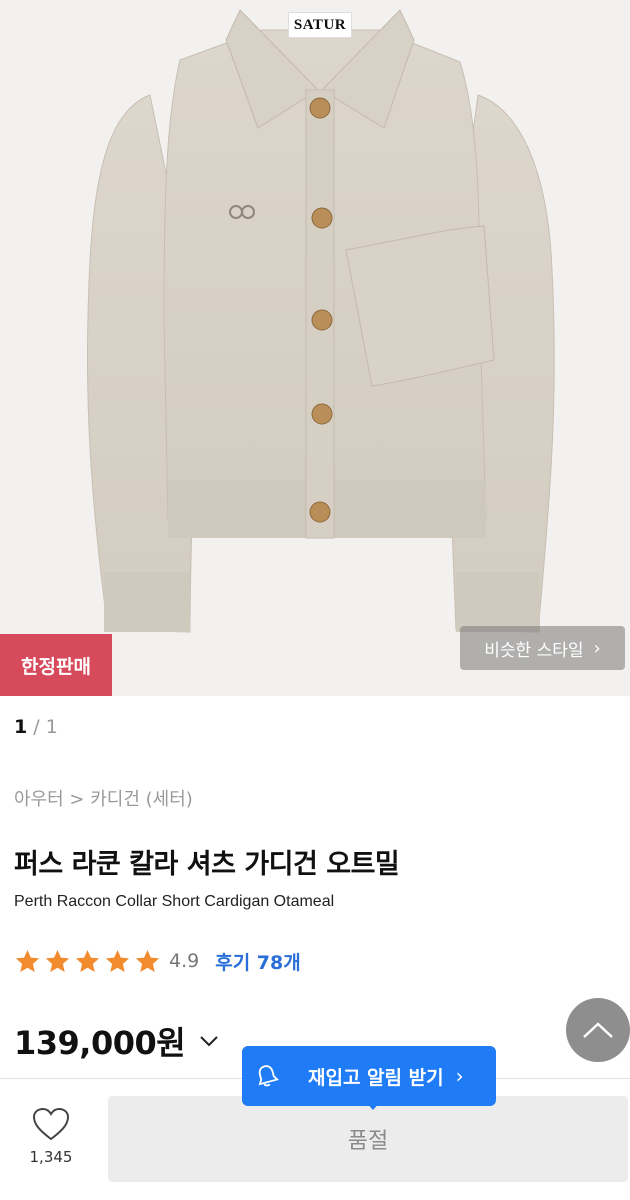 This screenshot has width=630, height=1200. Describe the element at coordinates (207, 864) in the screenshot. I see `product-title: 퍼스 라쿤 칼라 셔츠 가디건 오트밀` at that location.